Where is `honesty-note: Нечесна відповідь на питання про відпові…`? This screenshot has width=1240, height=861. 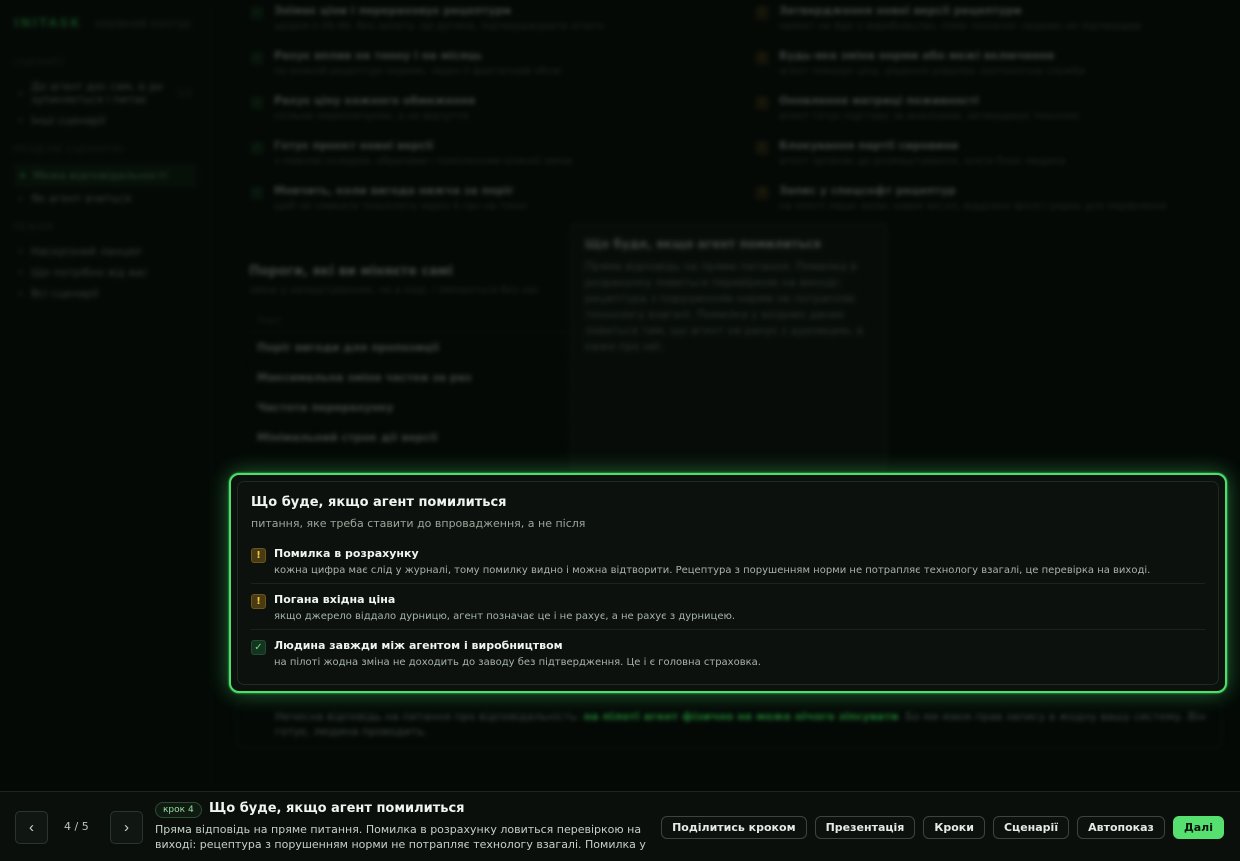 honesty-note: Нечесна відповідь на питання про відпові… is located at coordinates (729, 724).